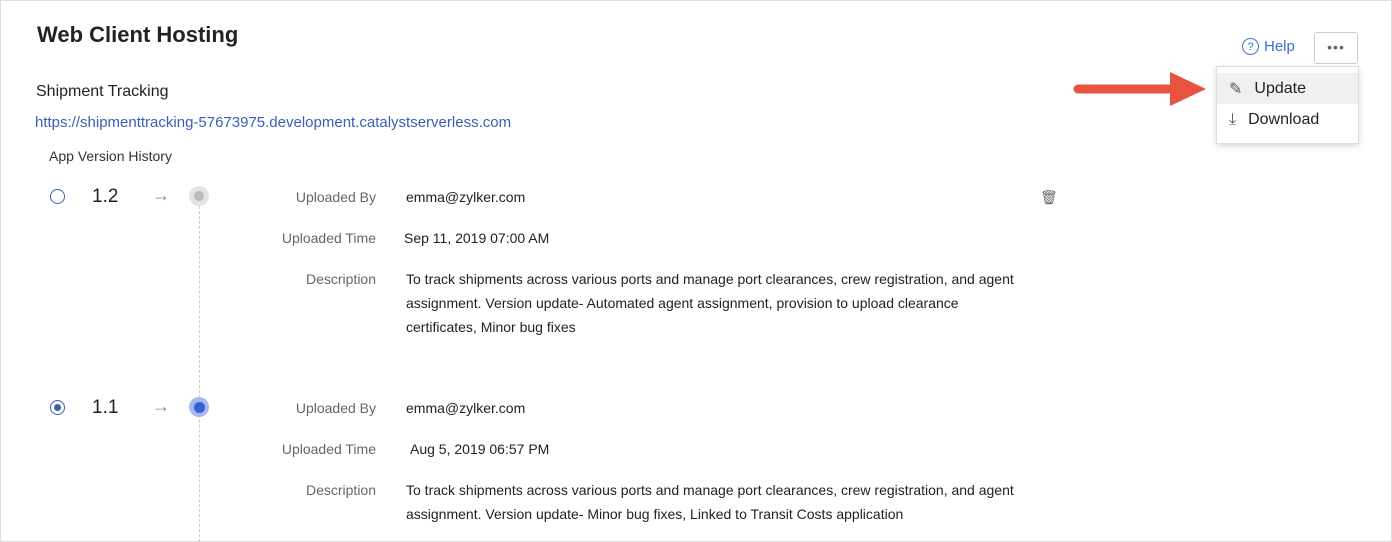 This screenshot has width=1392, height=542. Describe the element at coordinates (1139, 89) in the screenshot. I see `annotation-arrow` at that location.